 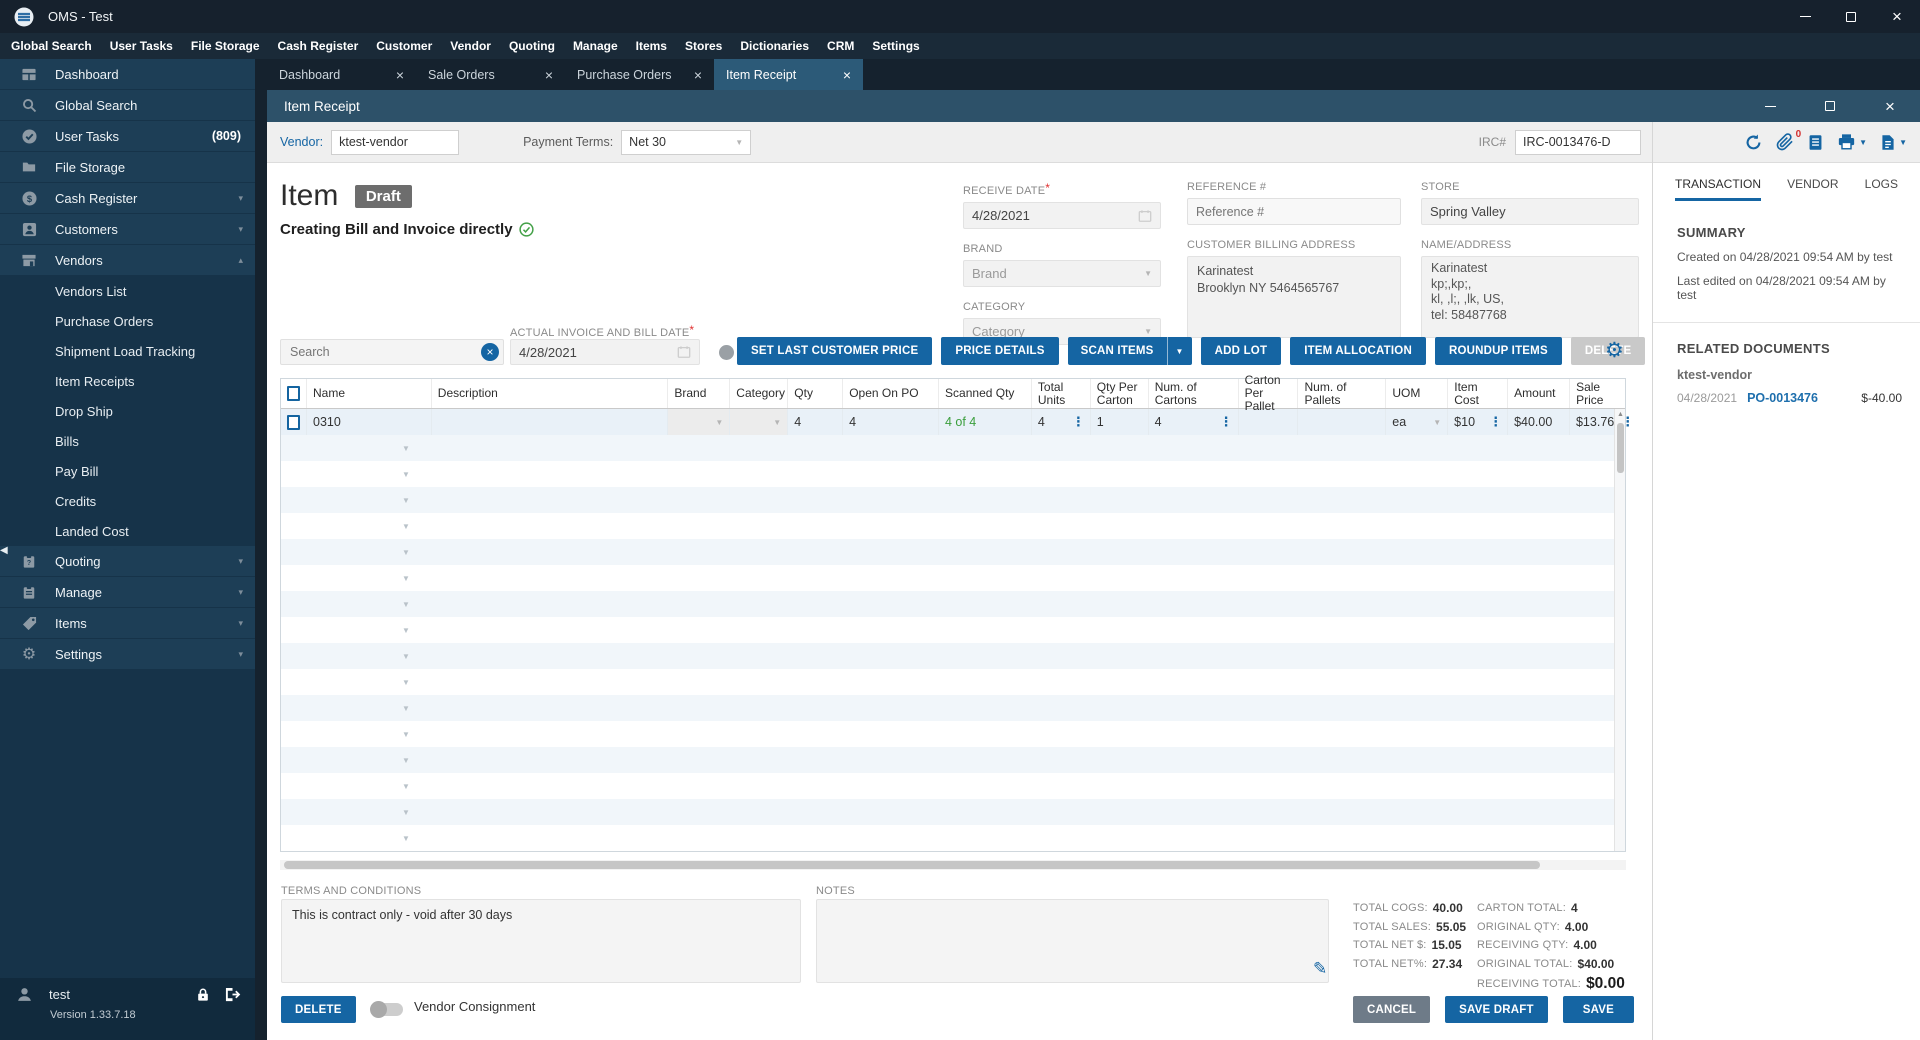 What do you see at coordinates (341, 74) in the screenshot?
I see `tab-dashboard: Dashboard ×` at bounding box center [341, 74].